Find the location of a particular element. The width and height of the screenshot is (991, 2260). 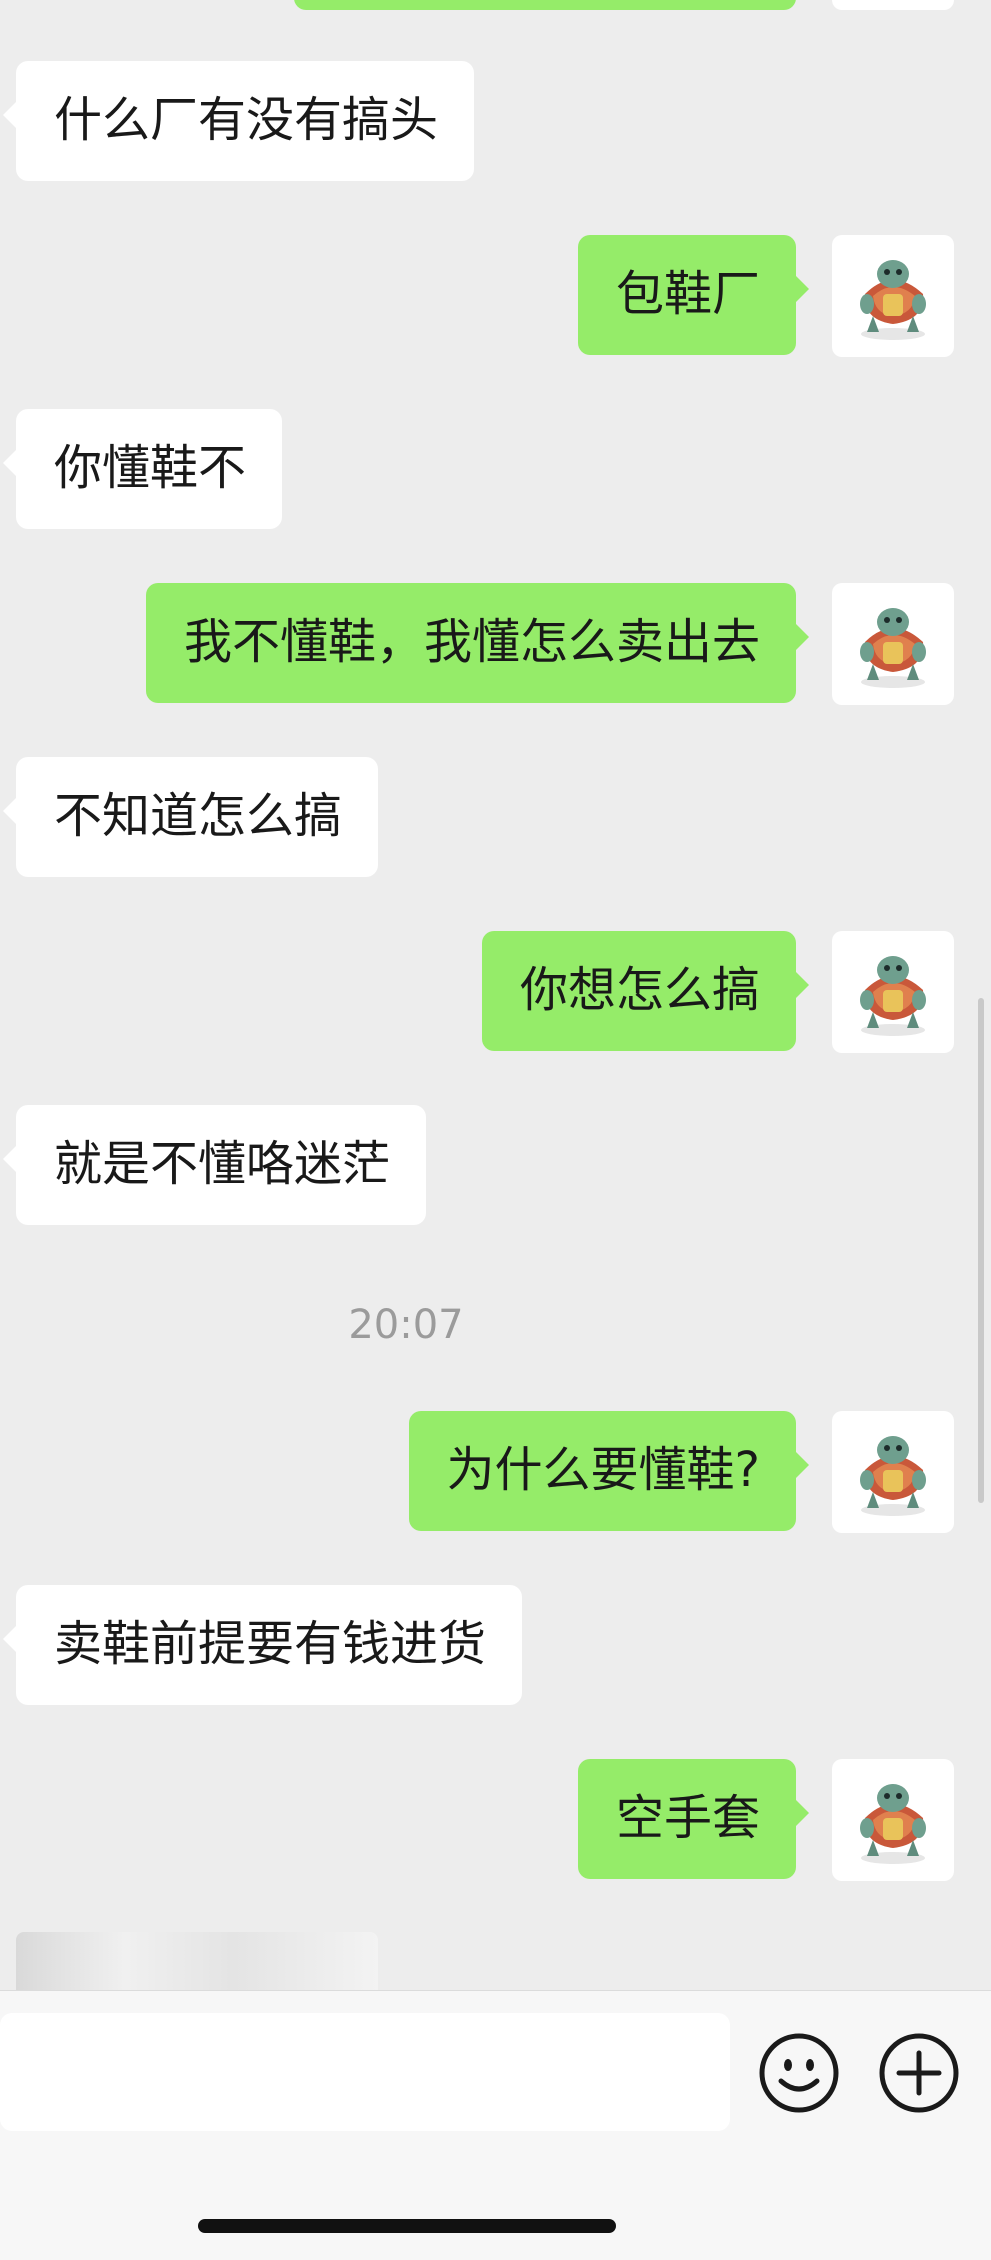

message-text: 什么厂有没有搞头 is located at coordinates (246, 120).